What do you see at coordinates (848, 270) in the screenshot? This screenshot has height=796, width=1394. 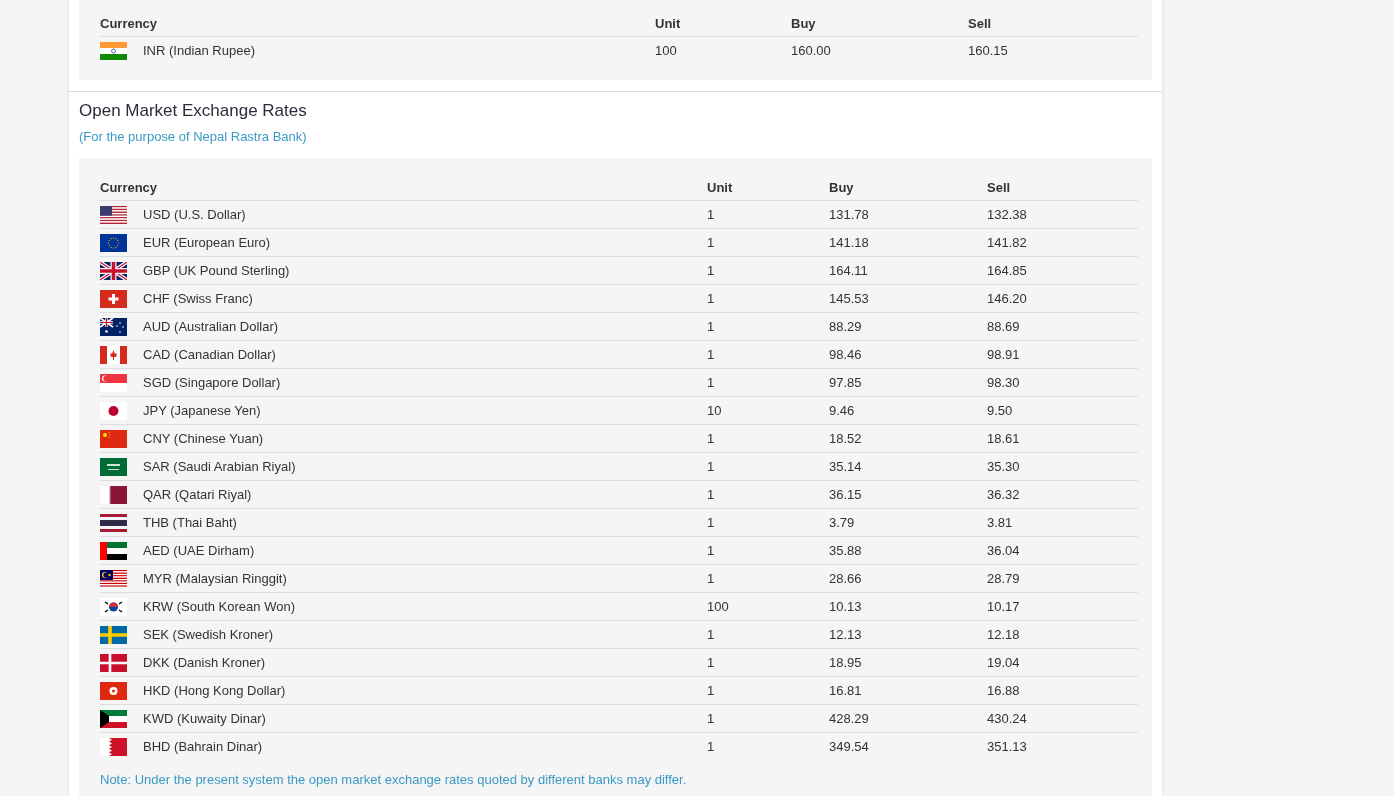 I see `buy-rate: 164.11` at bounding box center [848, 270].